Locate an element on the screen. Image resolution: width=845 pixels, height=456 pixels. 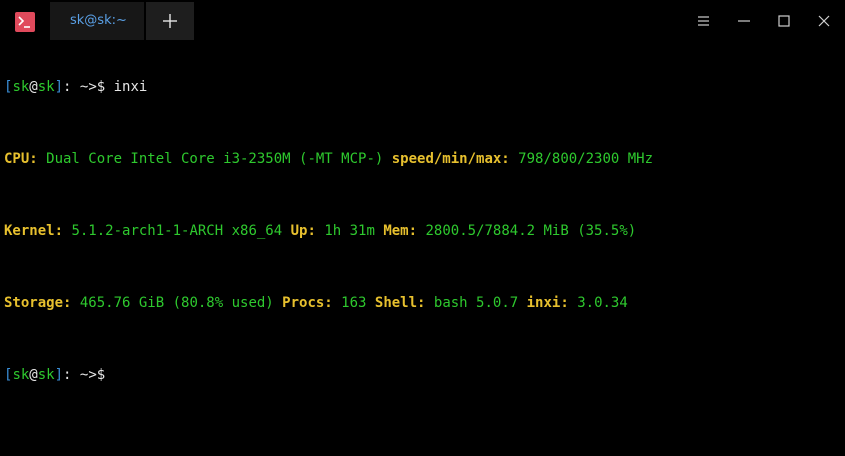
info-label: Up: is located at coordinates (303, 231).